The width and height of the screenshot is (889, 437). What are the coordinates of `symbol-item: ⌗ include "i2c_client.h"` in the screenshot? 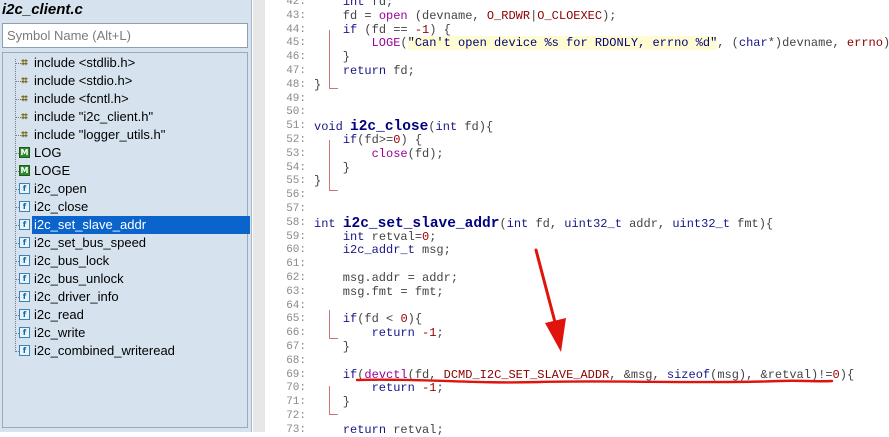 It's located at (125, 117).